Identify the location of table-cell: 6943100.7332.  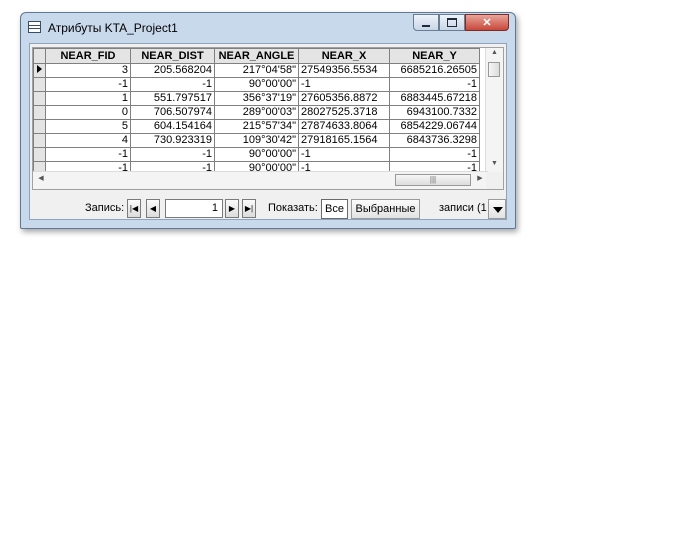
(434, 112).